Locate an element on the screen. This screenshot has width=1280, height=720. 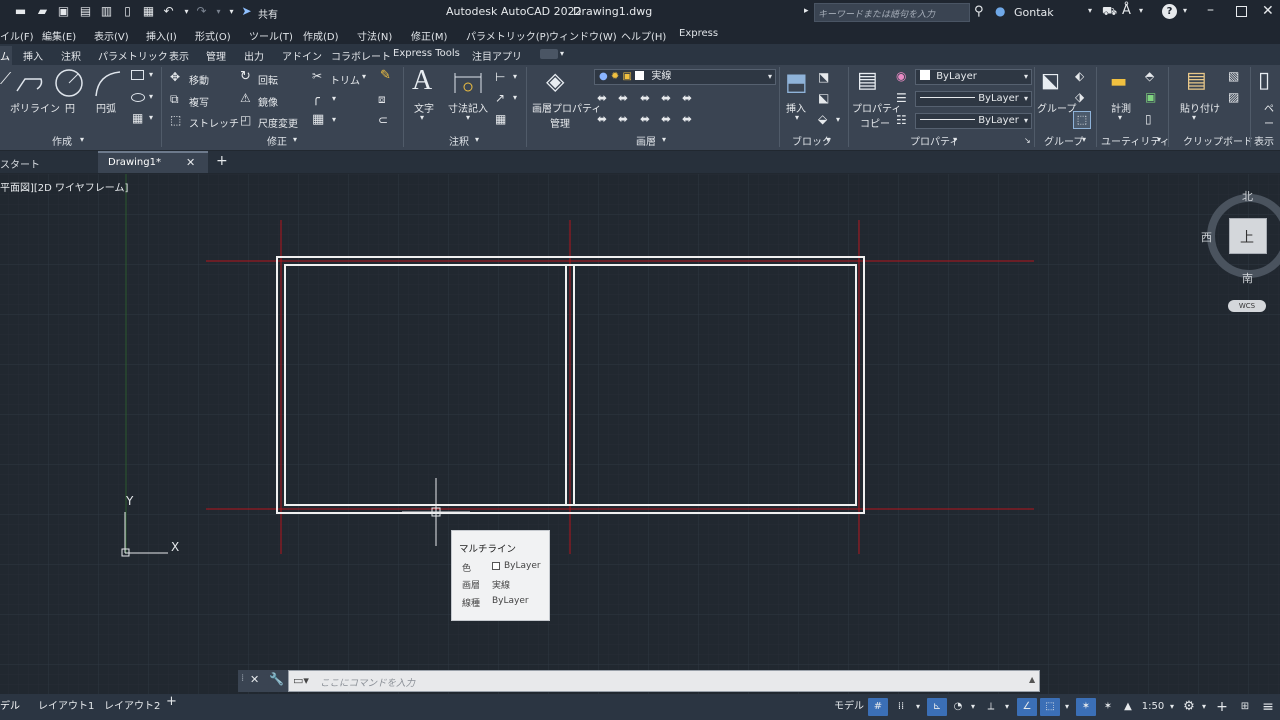
viewcube-north: 北 is located at coordinates (1247, 196).